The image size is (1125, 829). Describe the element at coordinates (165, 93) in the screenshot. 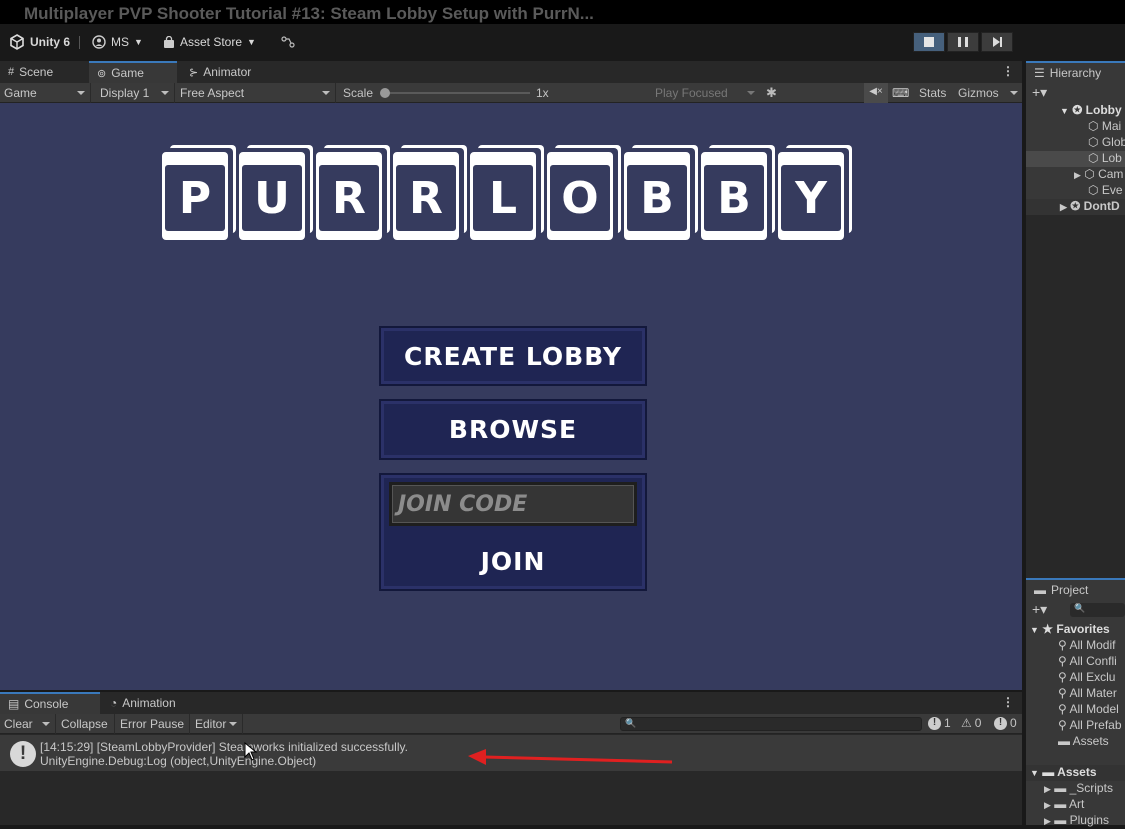

I see `caret-down-icon` at that location.